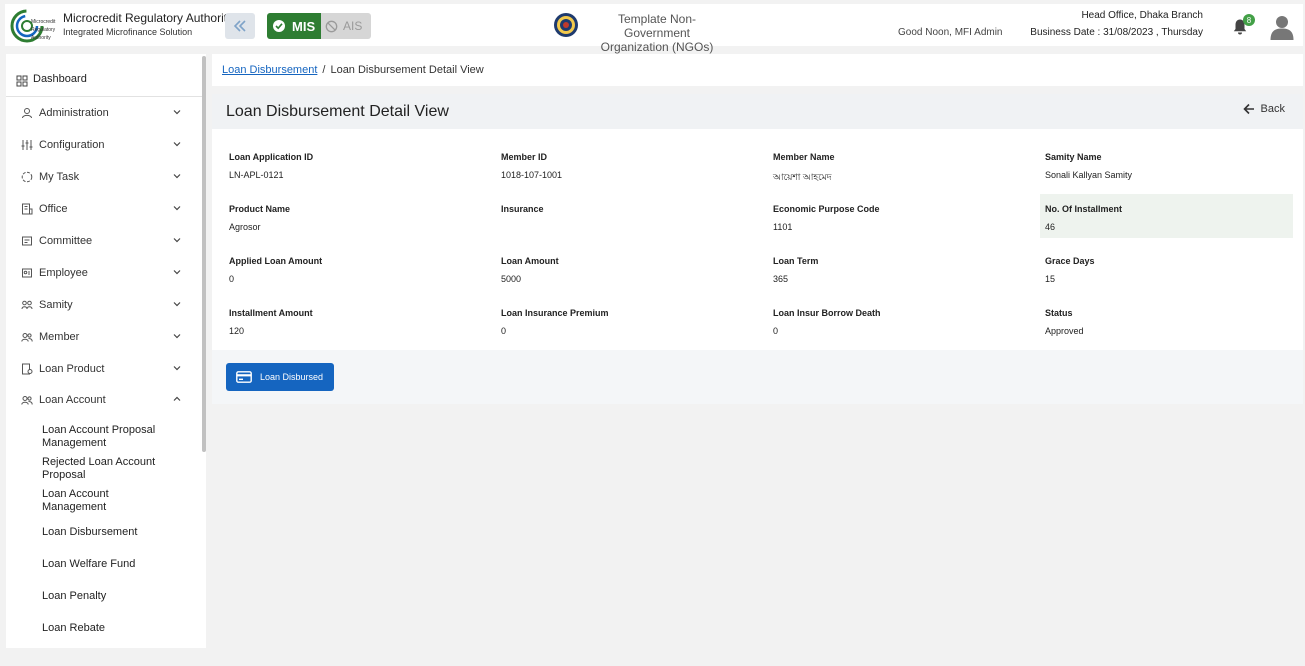 This screenshot has height=666, width=1305. What do you see at coordinates (555, 313) in the screenshot?
I see `field-label: Loan Insurance Premium` at bounding box center [555, 313].